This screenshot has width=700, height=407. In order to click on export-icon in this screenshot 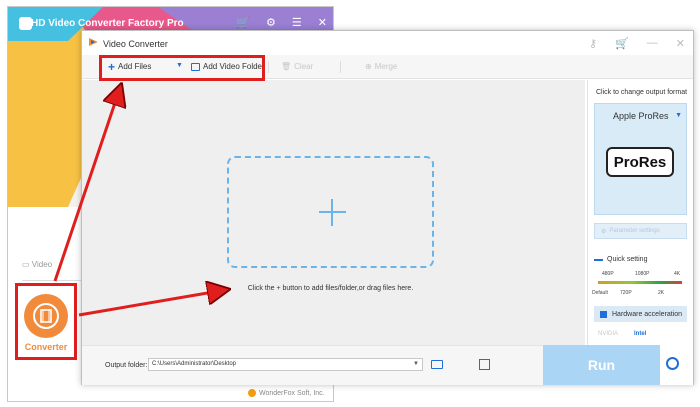, I will do `click(484, 364)`.